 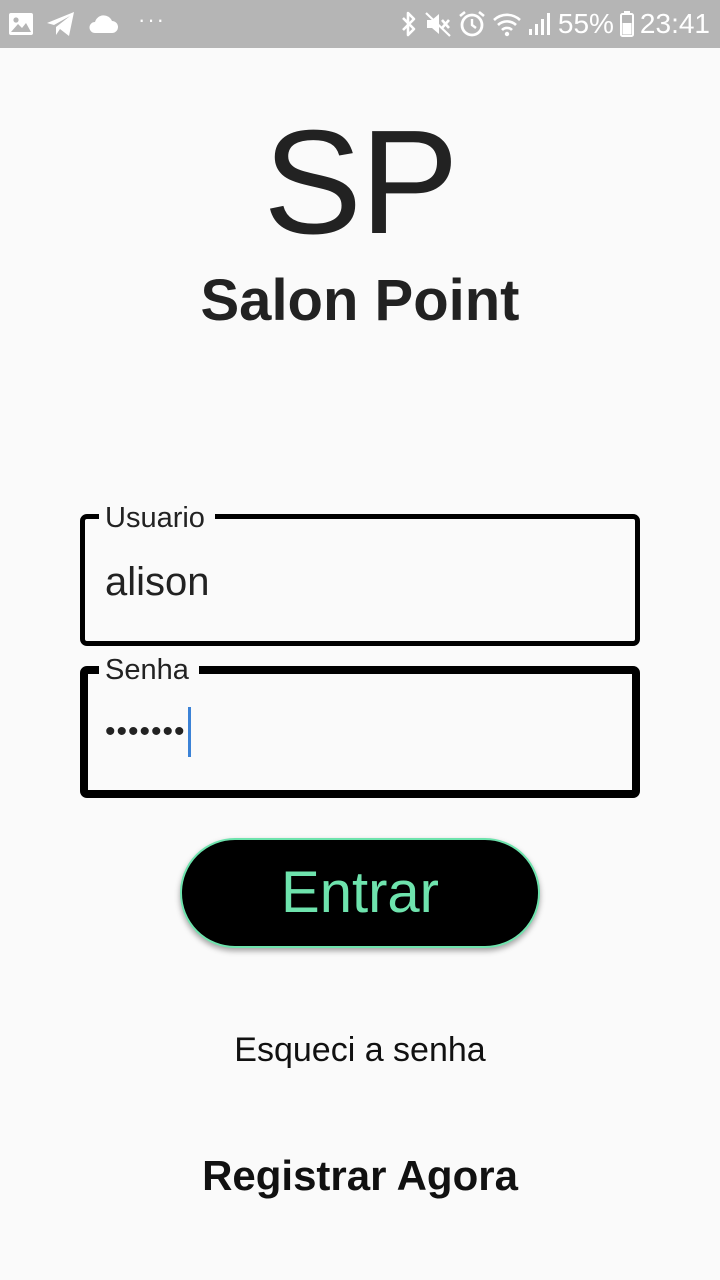 I want to click on login-button: Entrar, so click(x=360, y=893).